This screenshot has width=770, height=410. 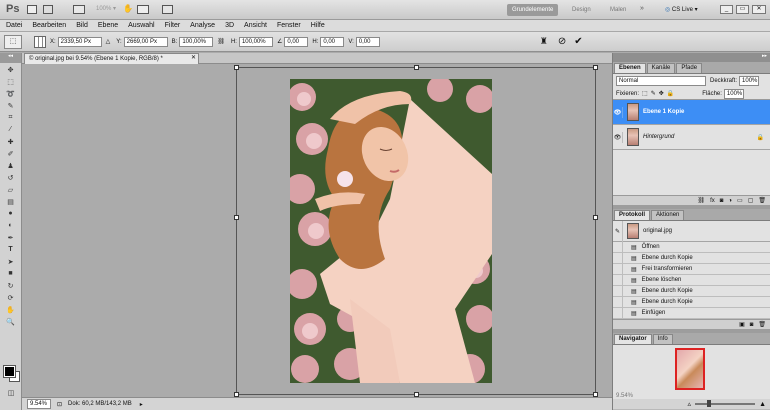 What do you see at coordinates (749, 81) in the screenshot?
I see `opacity-field: 100%` at bounding box center [749, 81].